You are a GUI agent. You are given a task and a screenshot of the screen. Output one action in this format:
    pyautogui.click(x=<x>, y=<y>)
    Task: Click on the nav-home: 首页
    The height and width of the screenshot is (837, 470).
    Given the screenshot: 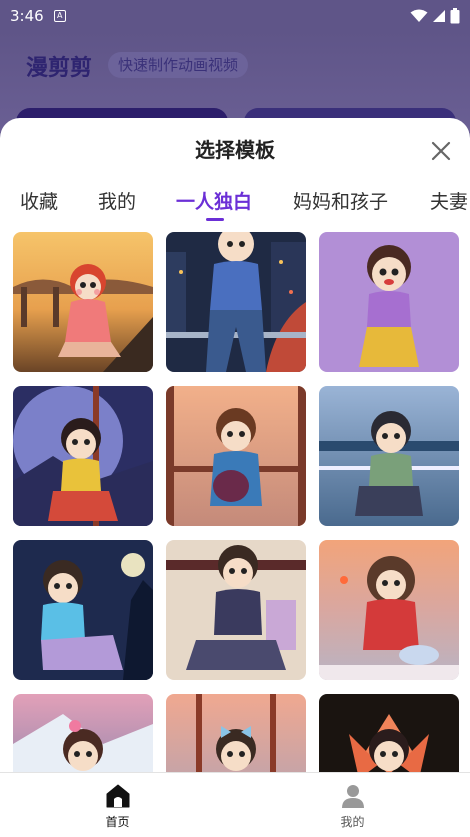 What is the action you would take?
    pyautogui.click(x=117, y=805)
    